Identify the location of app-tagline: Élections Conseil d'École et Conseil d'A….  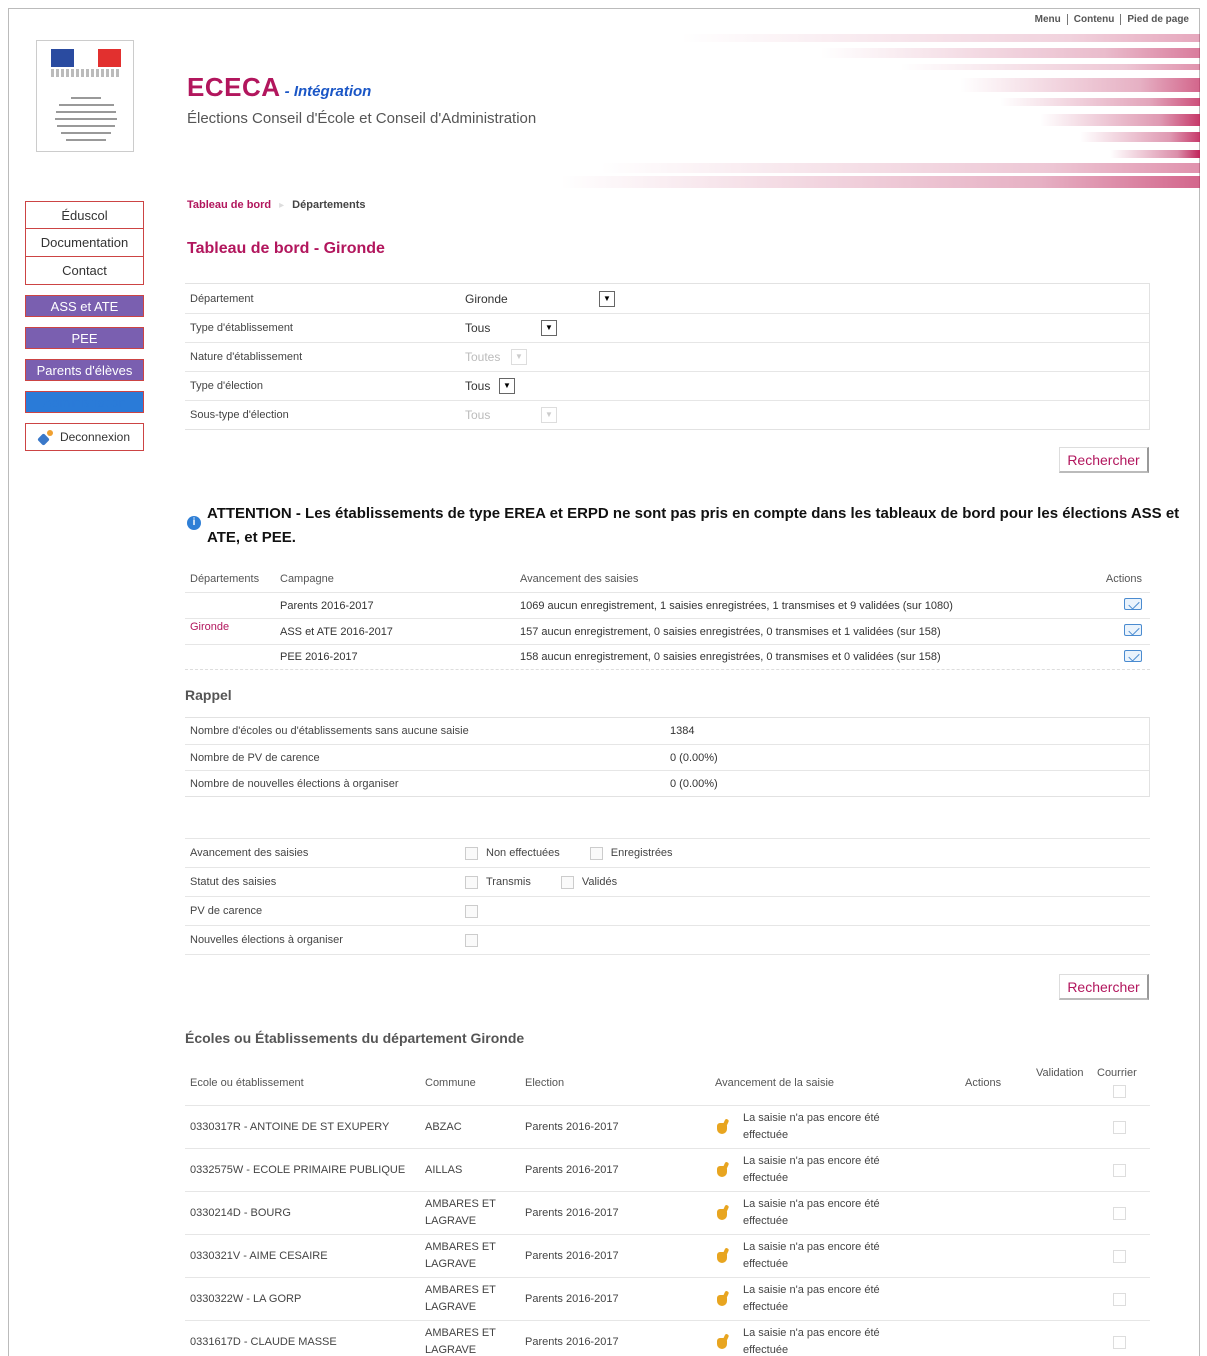
(362, 118).